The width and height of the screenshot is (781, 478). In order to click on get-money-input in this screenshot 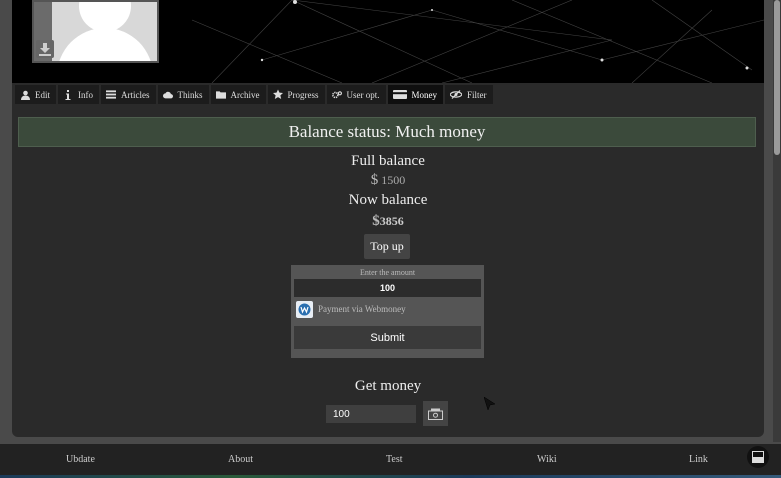, I will do `click(371, 414)`.